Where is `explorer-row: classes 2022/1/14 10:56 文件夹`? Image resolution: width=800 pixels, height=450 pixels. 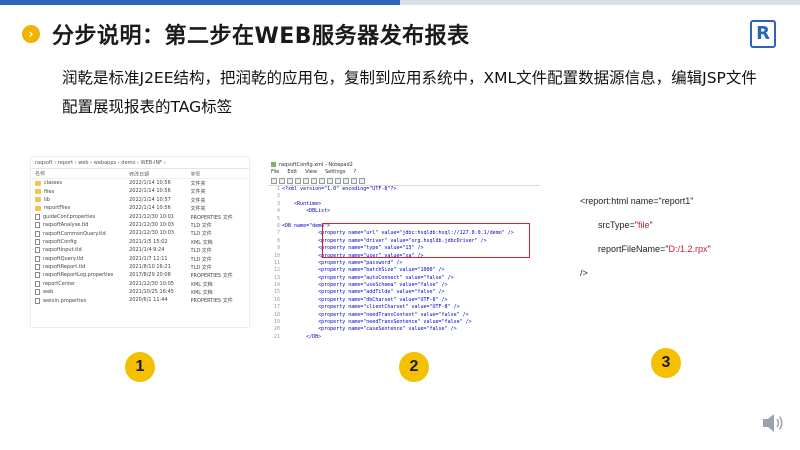
explorer-row: classes 2022/1/14 10:56 文件夹 is located at coordinates (140, 183).